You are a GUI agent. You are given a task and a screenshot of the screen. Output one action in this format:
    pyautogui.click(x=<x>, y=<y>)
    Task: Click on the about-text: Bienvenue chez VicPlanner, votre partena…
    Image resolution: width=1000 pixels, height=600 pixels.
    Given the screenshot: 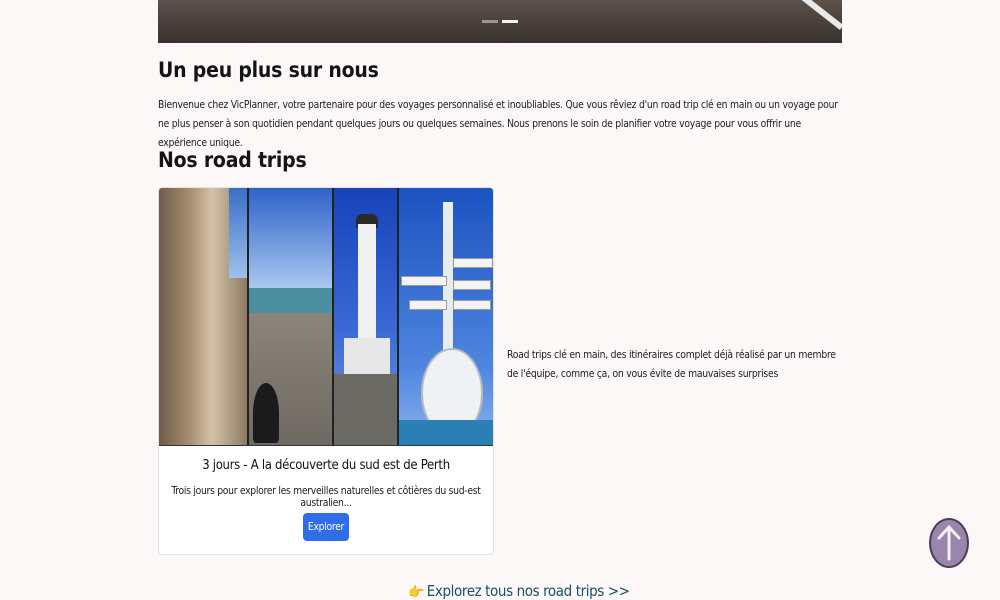 What is the action you would take?
    pyautogui.click(x=498, y=124)
    